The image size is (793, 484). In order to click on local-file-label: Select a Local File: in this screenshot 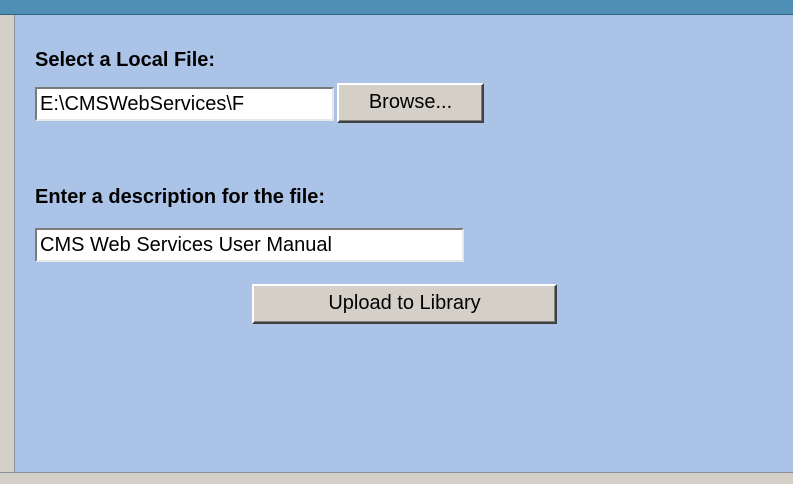, I will do `click(125, 60)`.